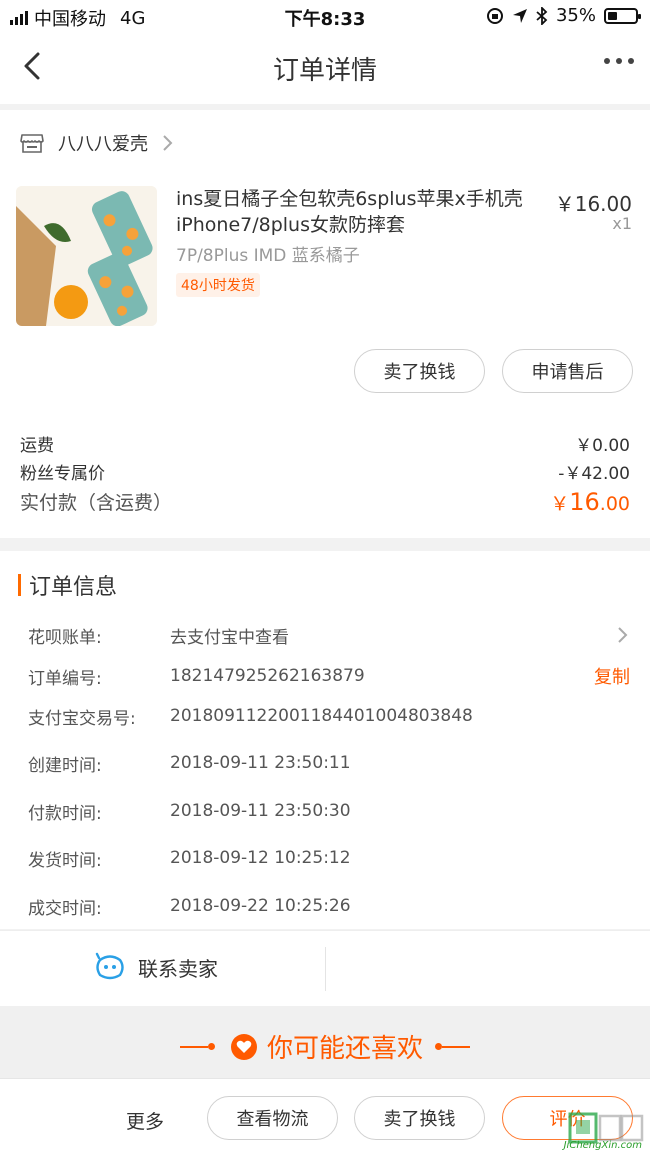 The image size is (650, 1155). I want to click on status-bar: 中国移动 4G 下午8:33 35%, so click(325, 16).